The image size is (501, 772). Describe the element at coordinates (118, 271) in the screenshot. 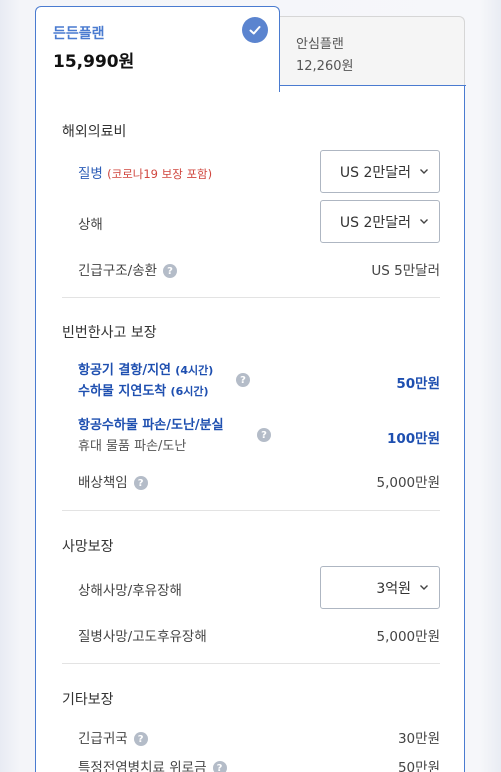

I see `rescue-label: 긴급구조/송환` at that location.